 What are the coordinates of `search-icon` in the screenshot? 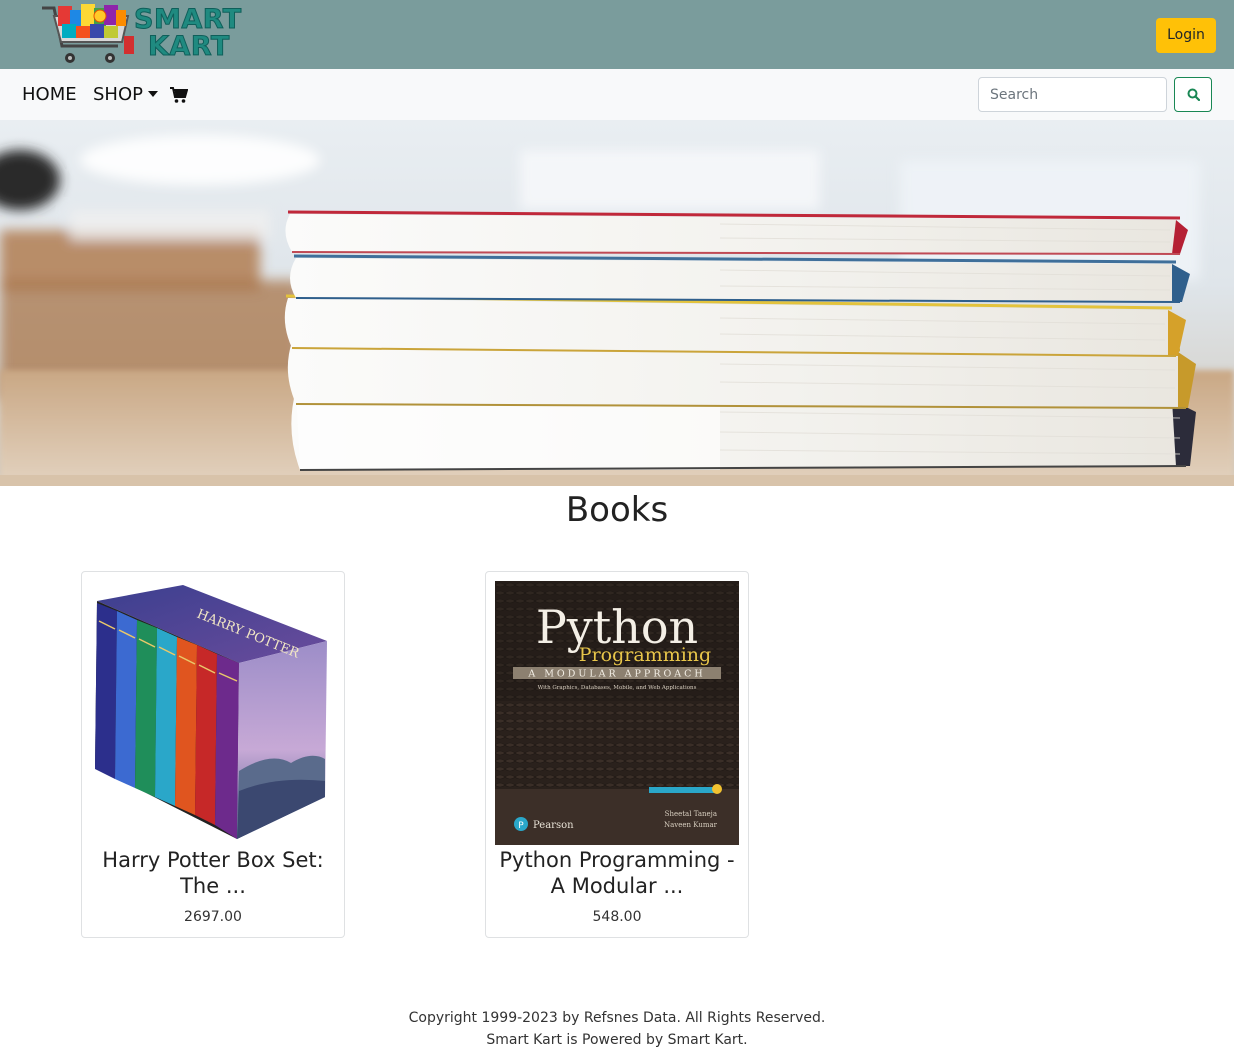 It's located at (1193, 94).